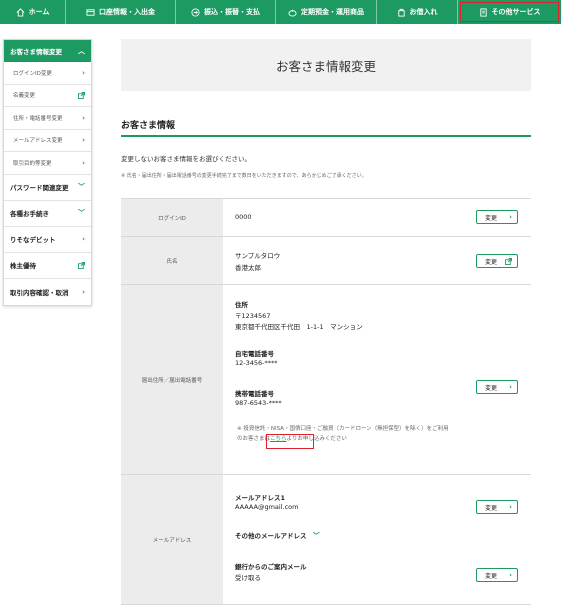 The width and height of the screenshot is (561, 615). What do you see at coordinates (299, 327) in the screenshot?
I see `address-value: 東京都千代田区千代田 1-1-1 マンション` at bounding box center [299, 327].